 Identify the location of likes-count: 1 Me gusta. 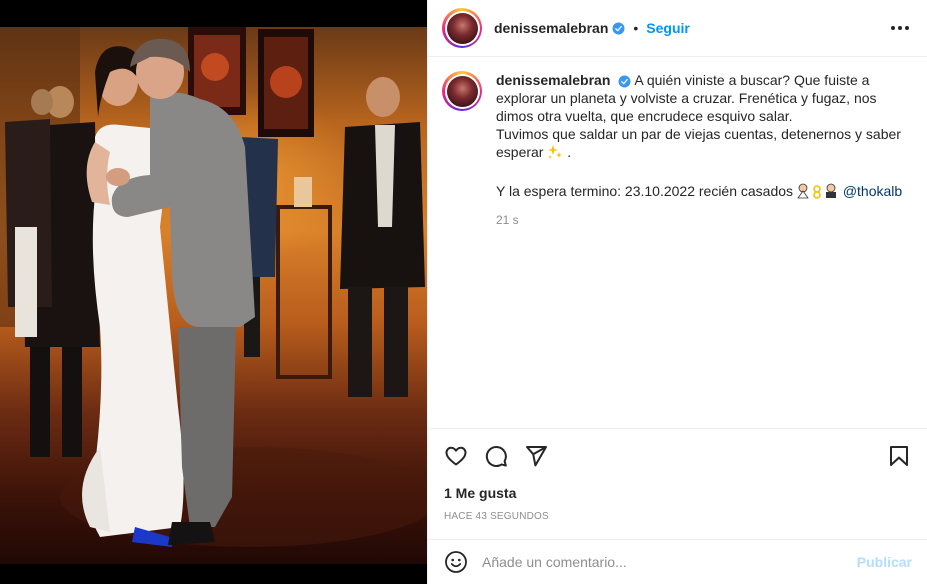
(677, 493).